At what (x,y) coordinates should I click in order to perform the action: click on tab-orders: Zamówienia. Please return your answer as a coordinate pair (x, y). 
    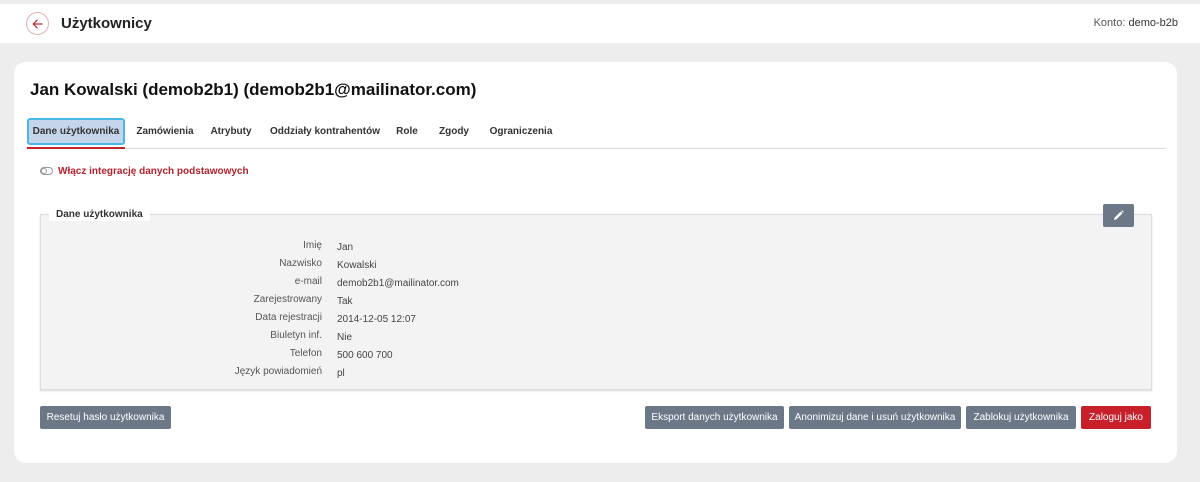
    Looking at the image, I should click on (164, 131).